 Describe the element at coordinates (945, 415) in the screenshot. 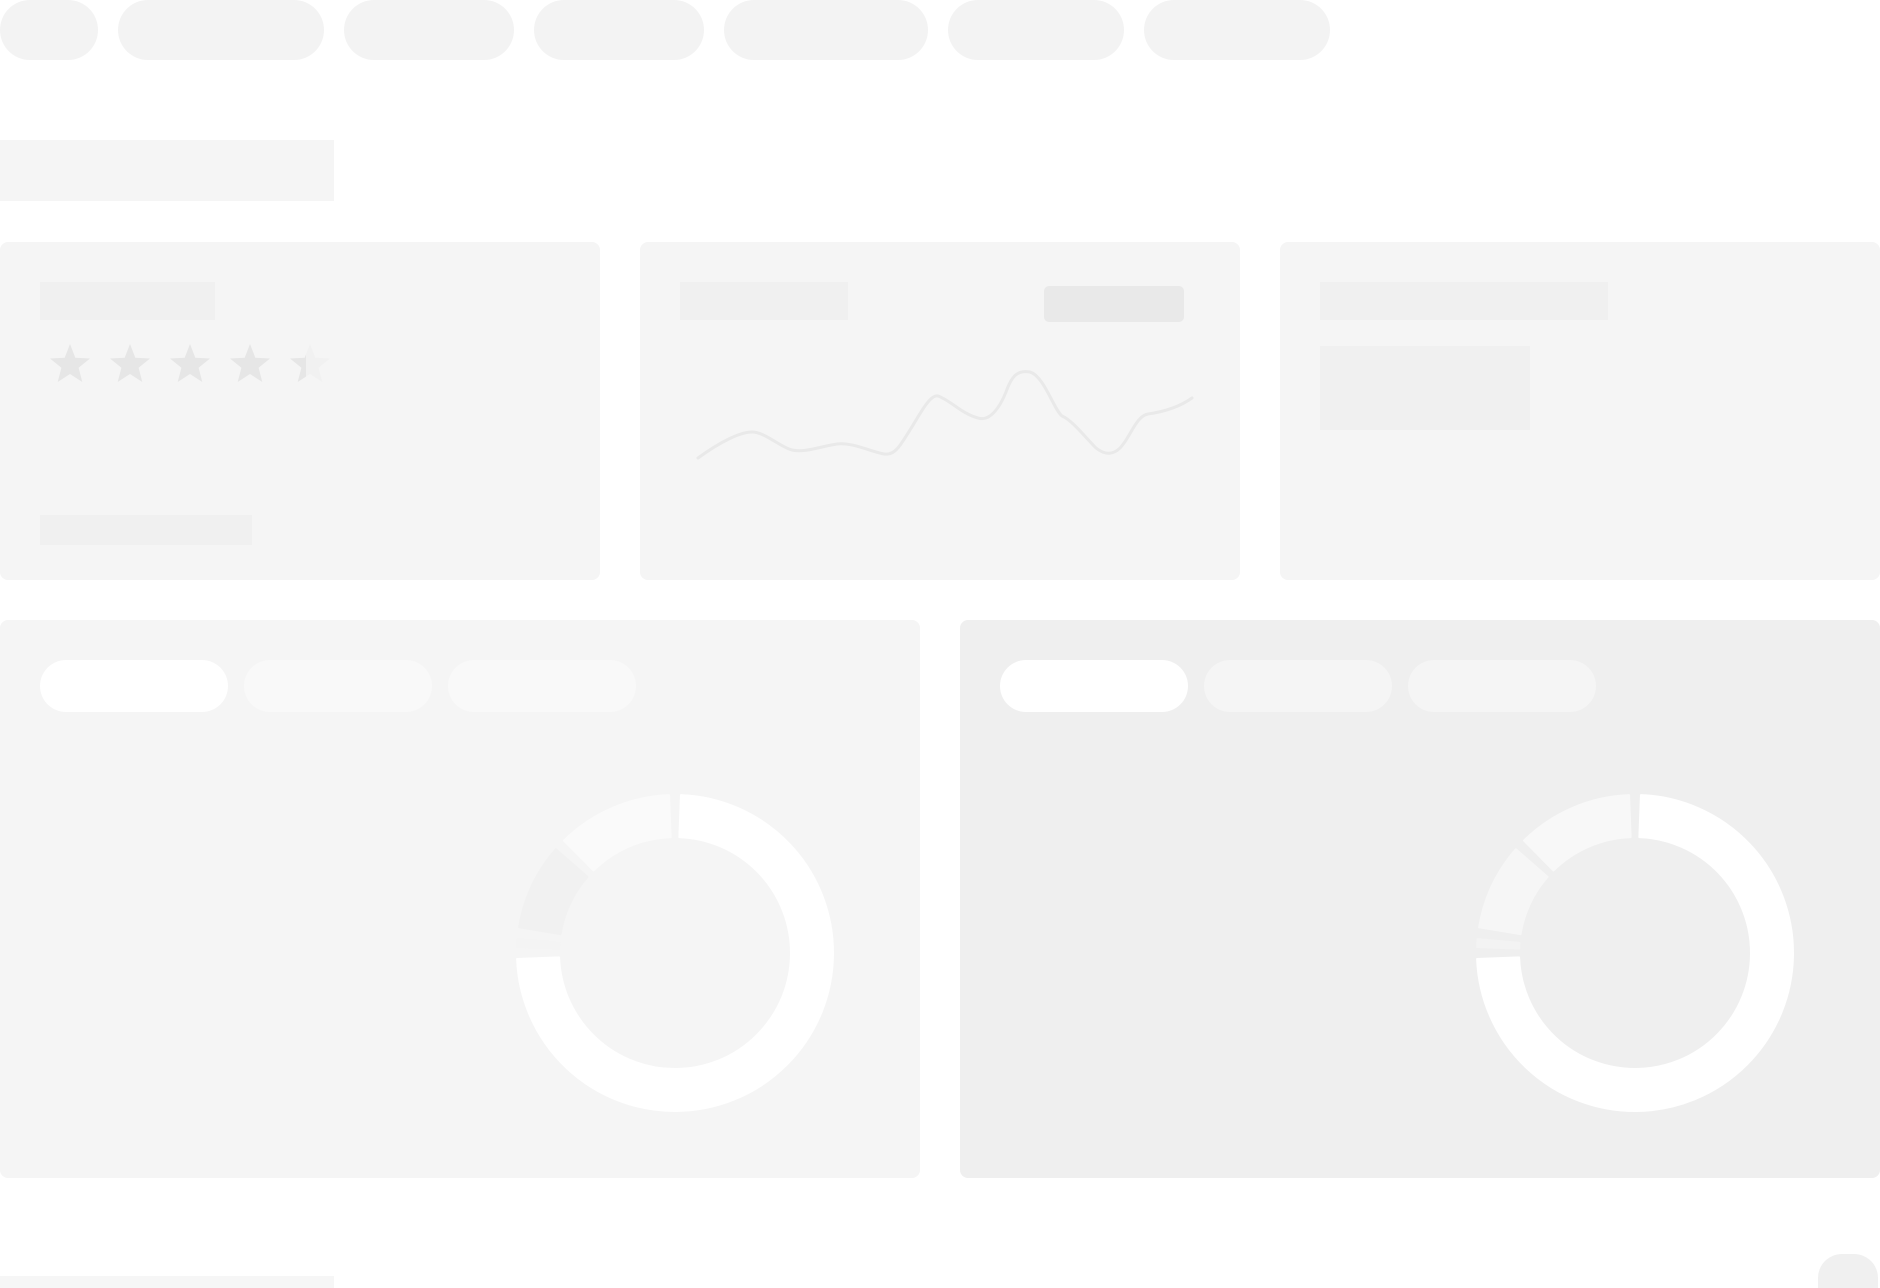

I see `trend-sparkline` at that location.